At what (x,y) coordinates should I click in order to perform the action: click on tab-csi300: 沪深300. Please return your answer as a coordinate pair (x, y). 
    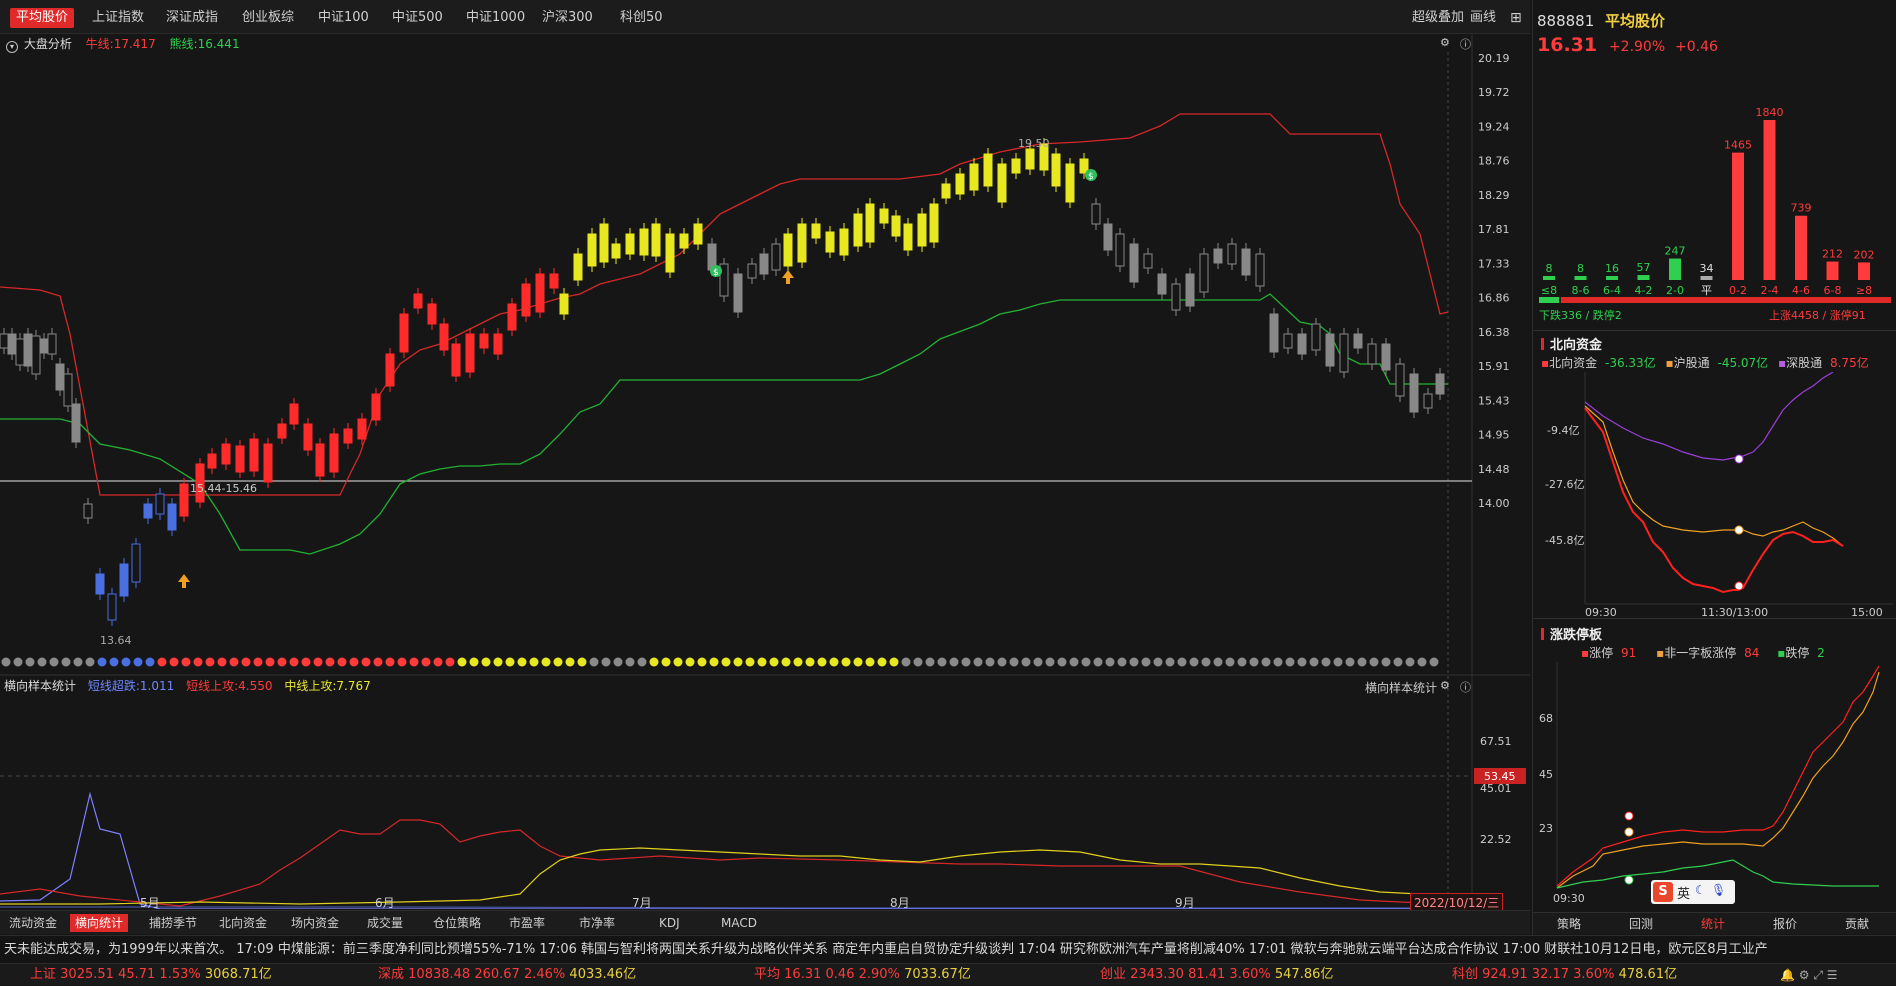
    Looking at the image, I should click on (567, 18).